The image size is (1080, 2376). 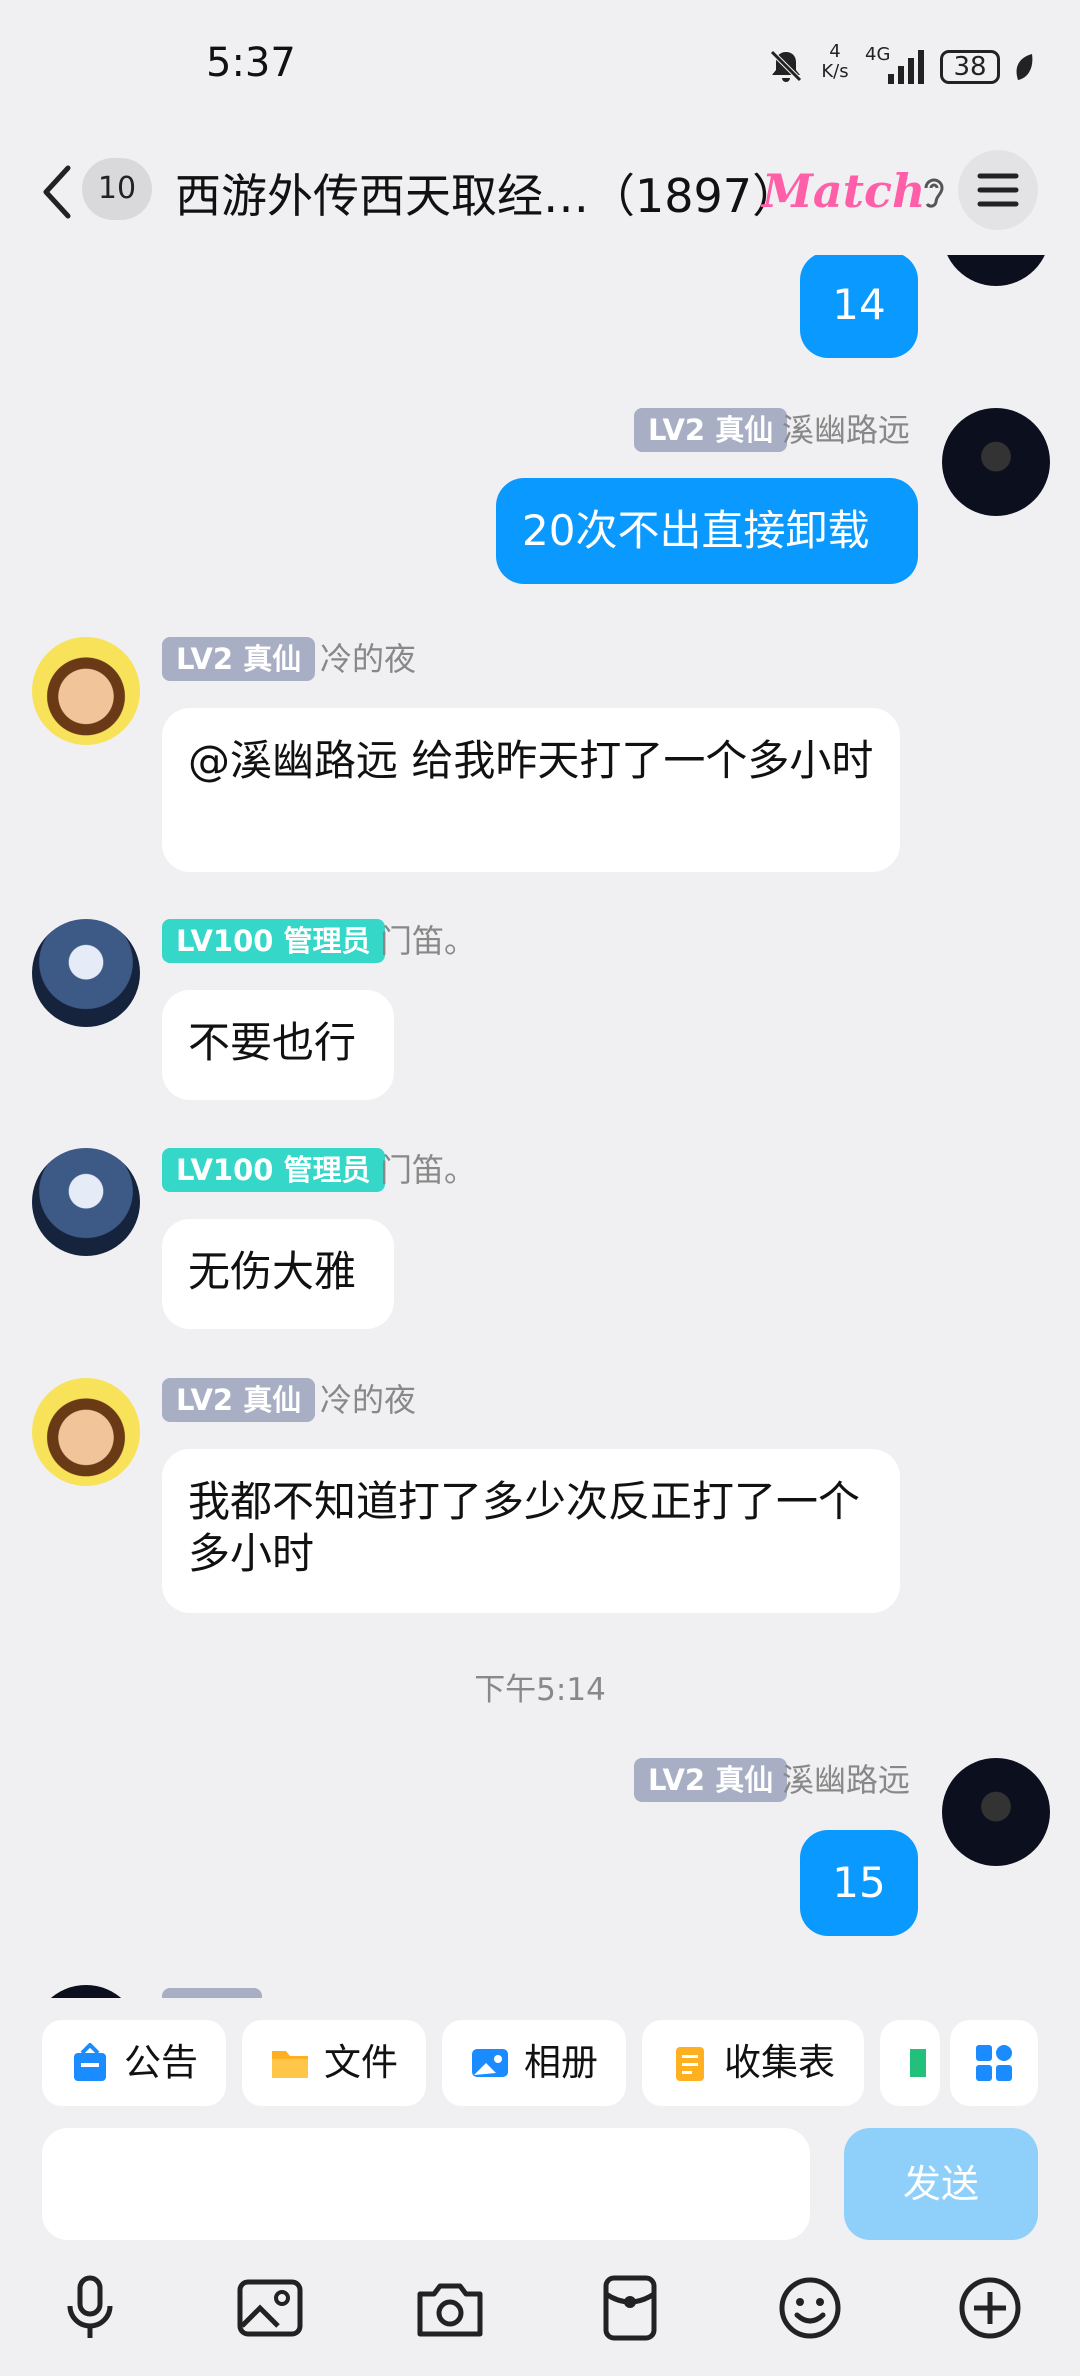 What do you see at coordinates (630, 2308) in the screenshot?
I see `red-packet-icon` at bounding box center [630, 2308].